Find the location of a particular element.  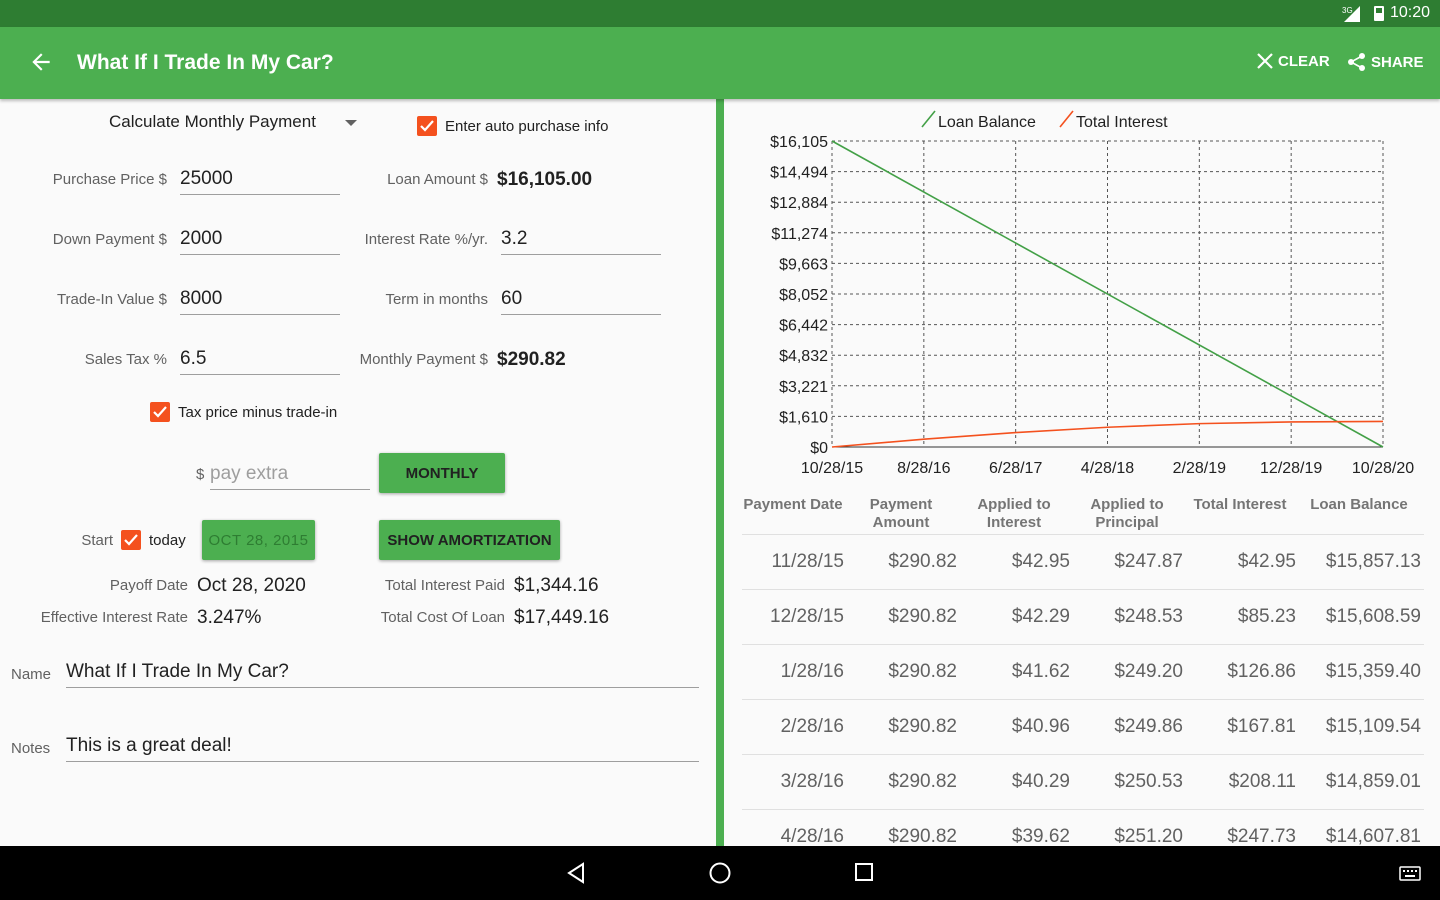

table-cell: $251.20 is located at coordinates (1148, 836).